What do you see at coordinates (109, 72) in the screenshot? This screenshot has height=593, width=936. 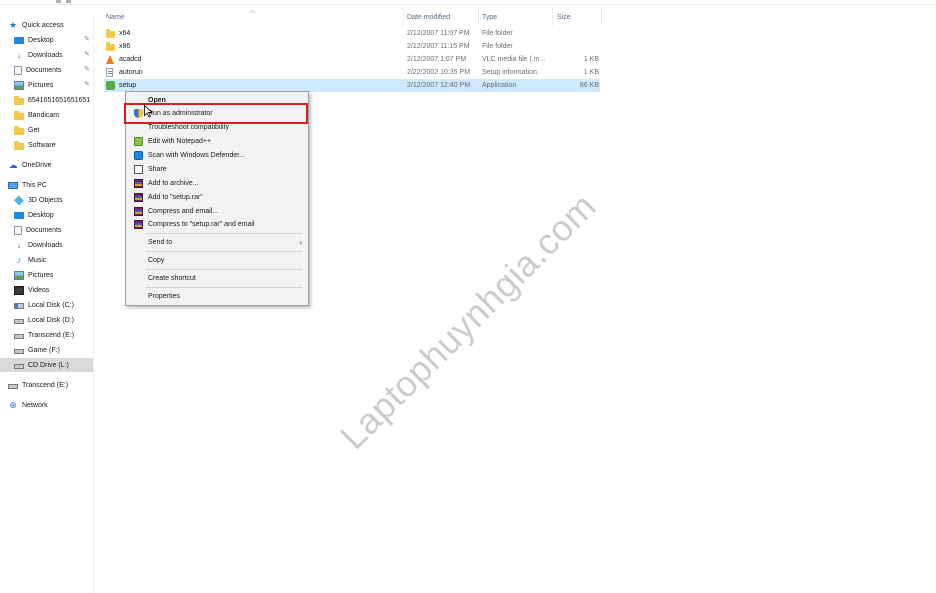 I see `setup-info-icon` at bounding box center [109, 72].